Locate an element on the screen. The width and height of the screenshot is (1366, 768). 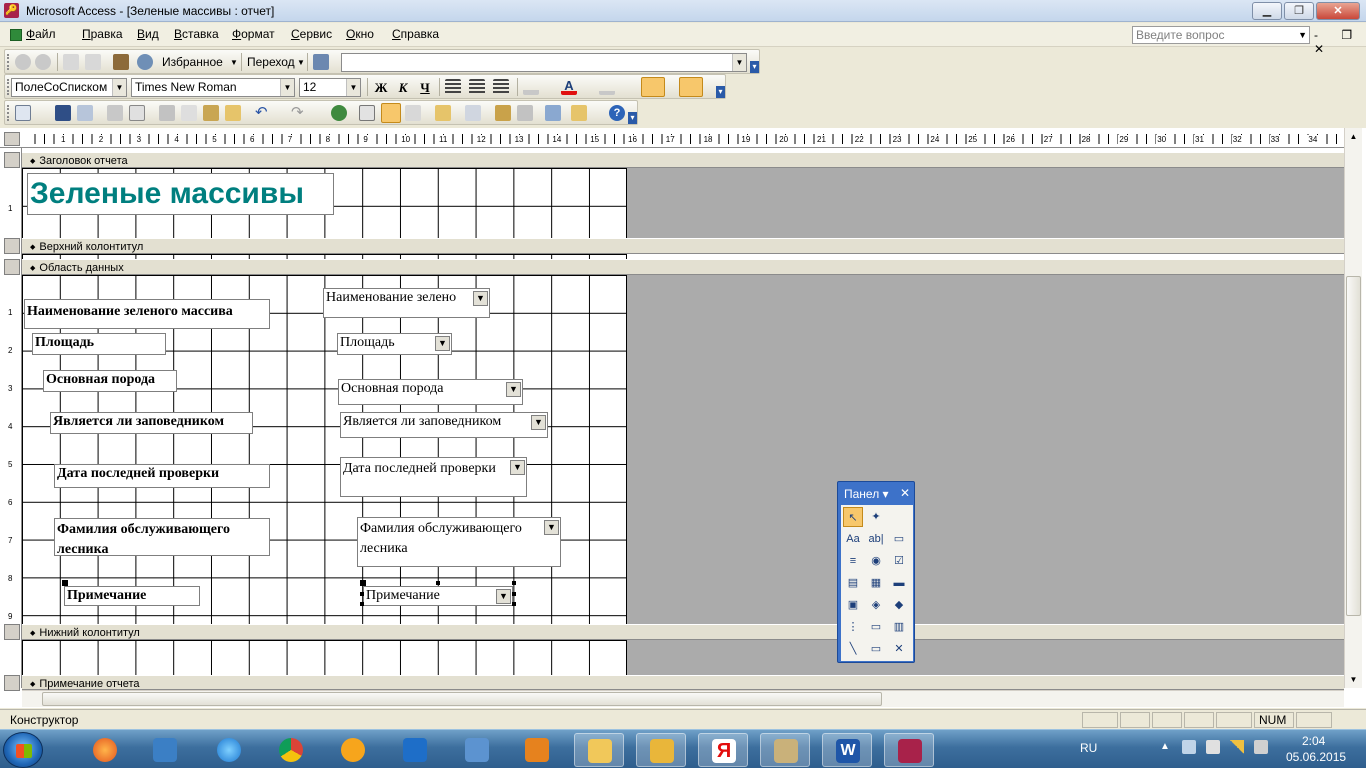
view-icon is located at coordinates (23, 113).